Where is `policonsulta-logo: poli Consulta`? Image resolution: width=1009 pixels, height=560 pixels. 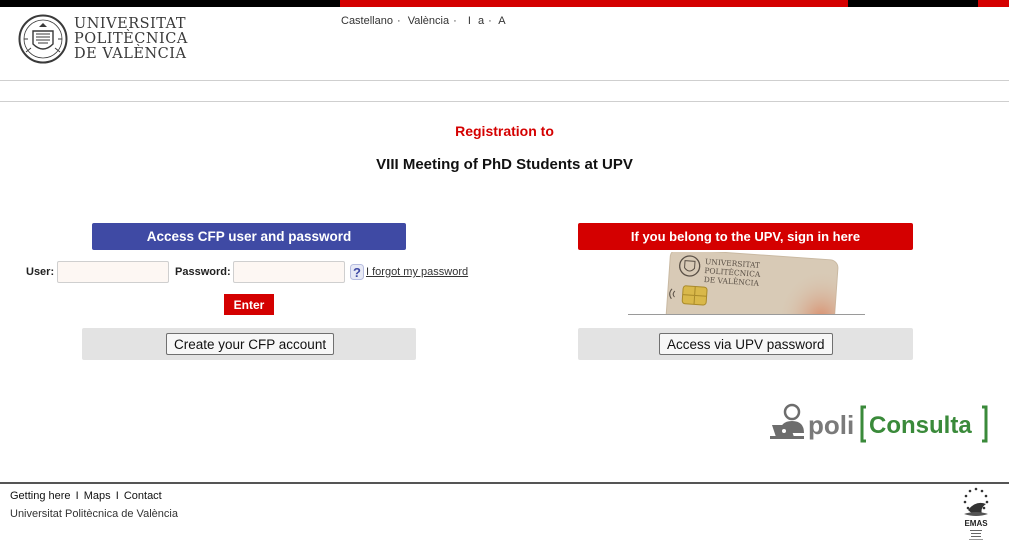 policonsulta-logo: poli Consulta is located at coordinates (880, 423).